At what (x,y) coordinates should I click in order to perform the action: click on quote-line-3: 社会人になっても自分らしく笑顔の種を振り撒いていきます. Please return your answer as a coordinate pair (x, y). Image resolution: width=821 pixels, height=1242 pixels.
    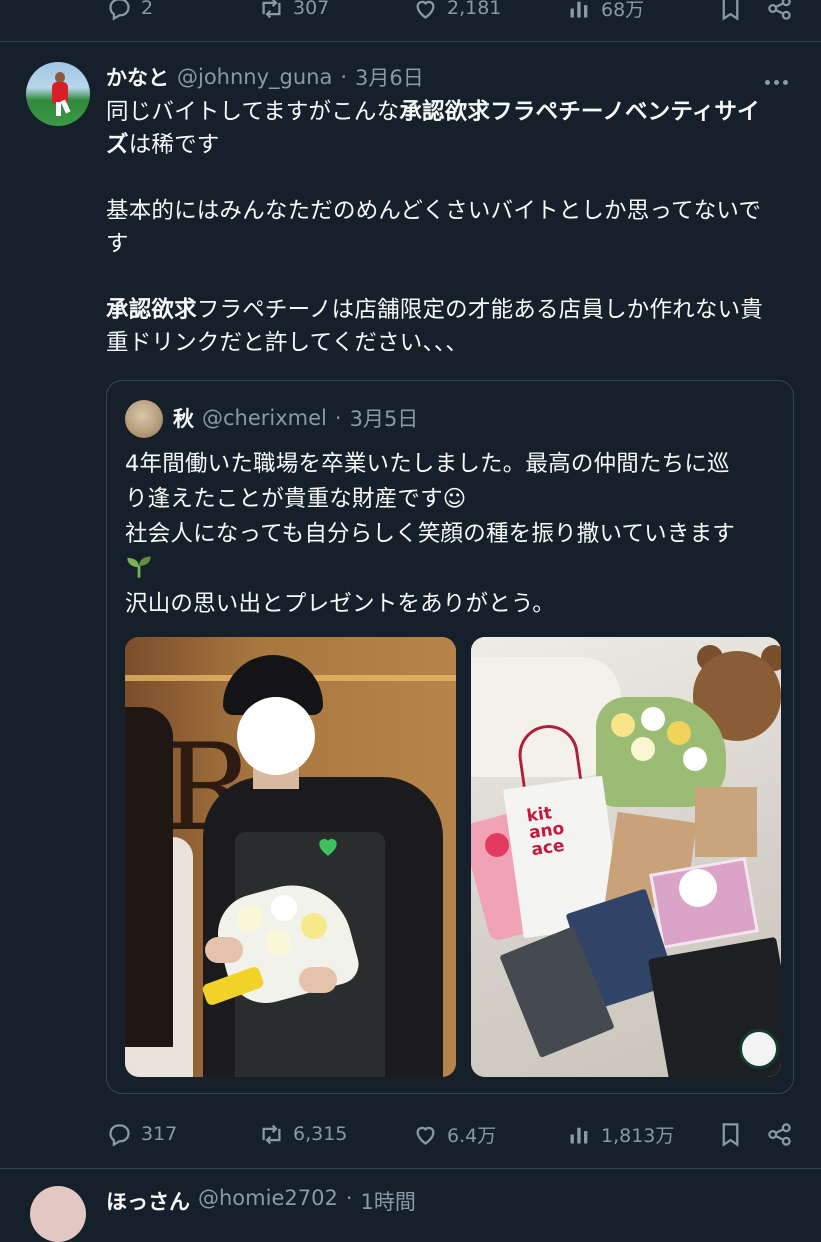
    Looking at the image, I should click on (430, 534).